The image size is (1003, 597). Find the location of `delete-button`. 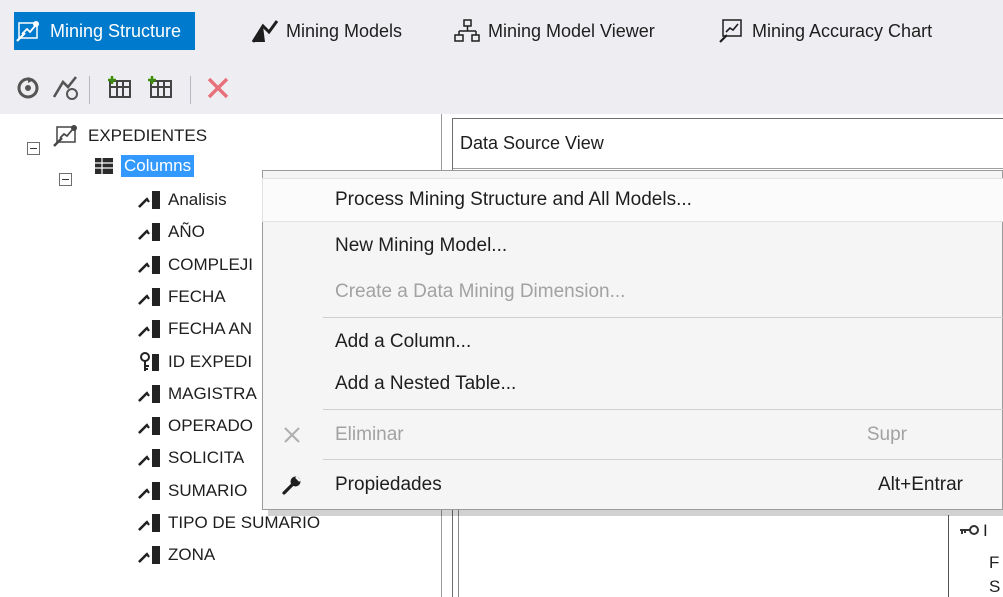

delete-button is located at coordinates (218, 90).